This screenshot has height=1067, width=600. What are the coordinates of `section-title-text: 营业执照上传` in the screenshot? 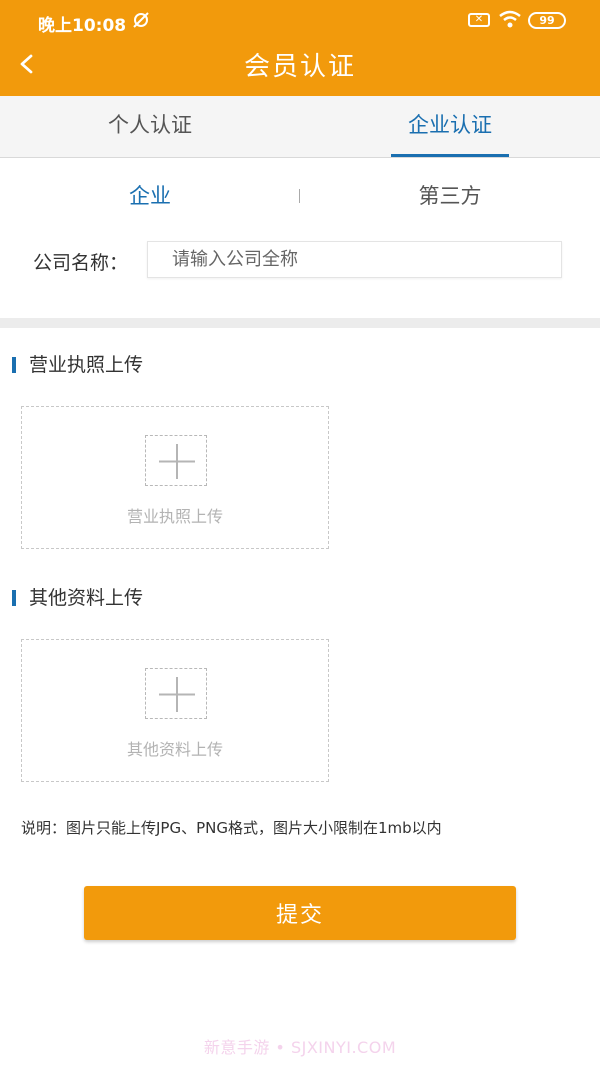 It's located at (86, 365).